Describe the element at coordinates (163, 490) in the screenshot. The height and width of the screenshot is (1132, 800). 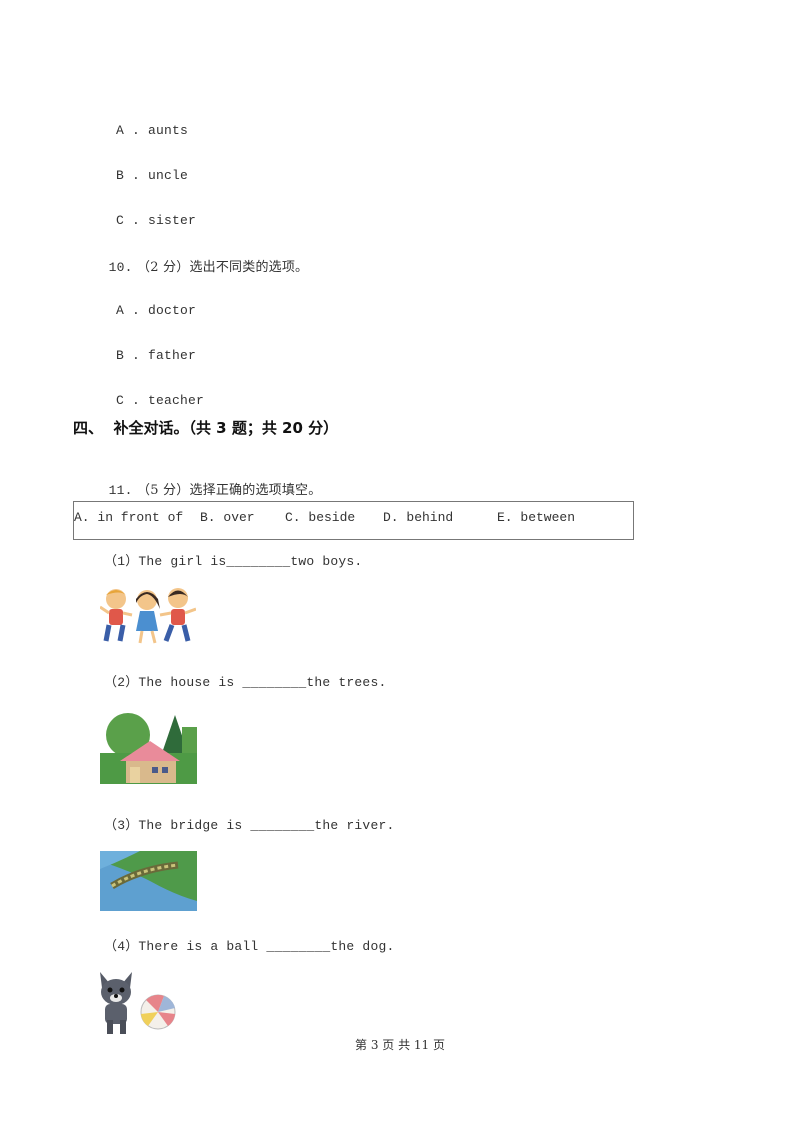
I see `question-score: （5 分）` at that location.